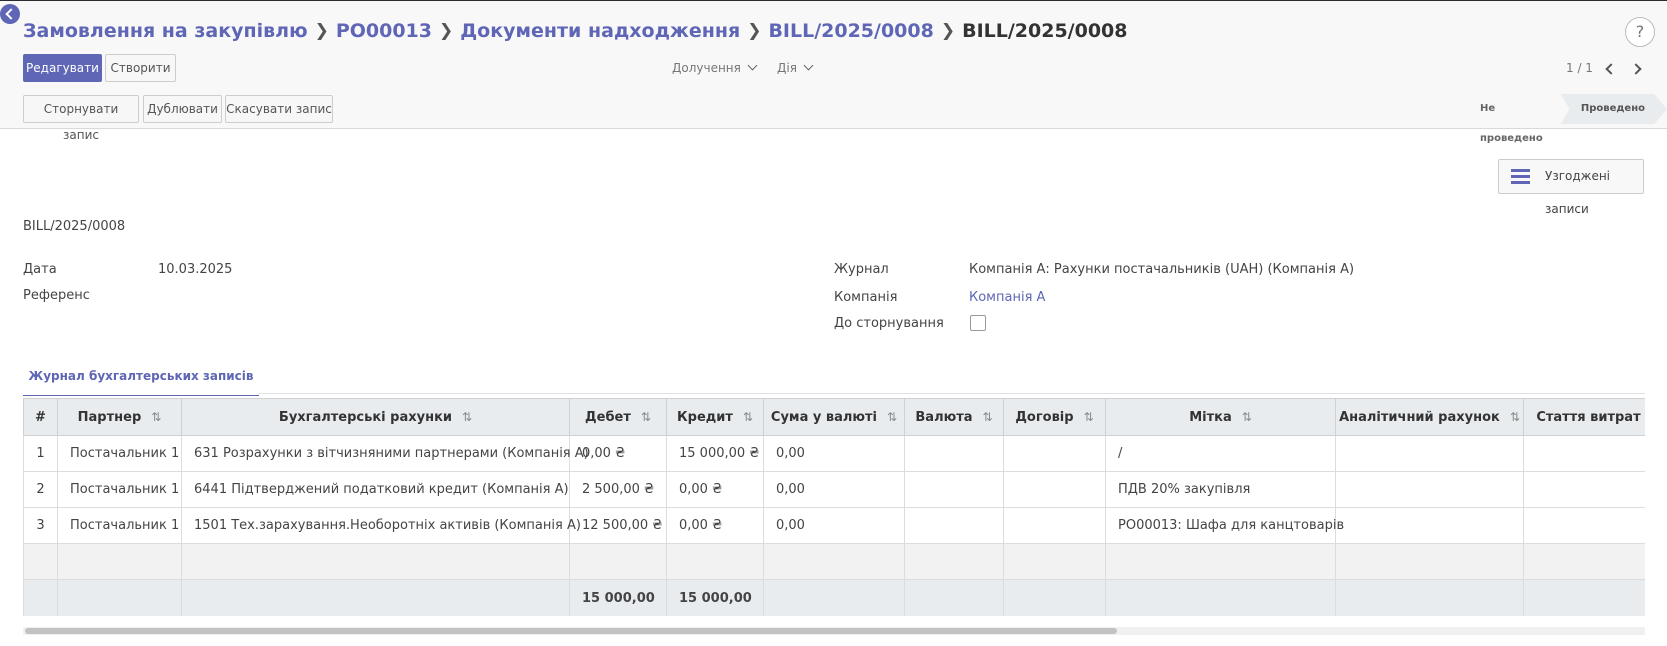 The height and width of the screenshot is (646, 1667). What do you see at coordinates (1429, 417) in the screenshot?
I see `column-header-analytic-account: Аналітичний рахунок ⇅` at bounding box center [1429, 417].